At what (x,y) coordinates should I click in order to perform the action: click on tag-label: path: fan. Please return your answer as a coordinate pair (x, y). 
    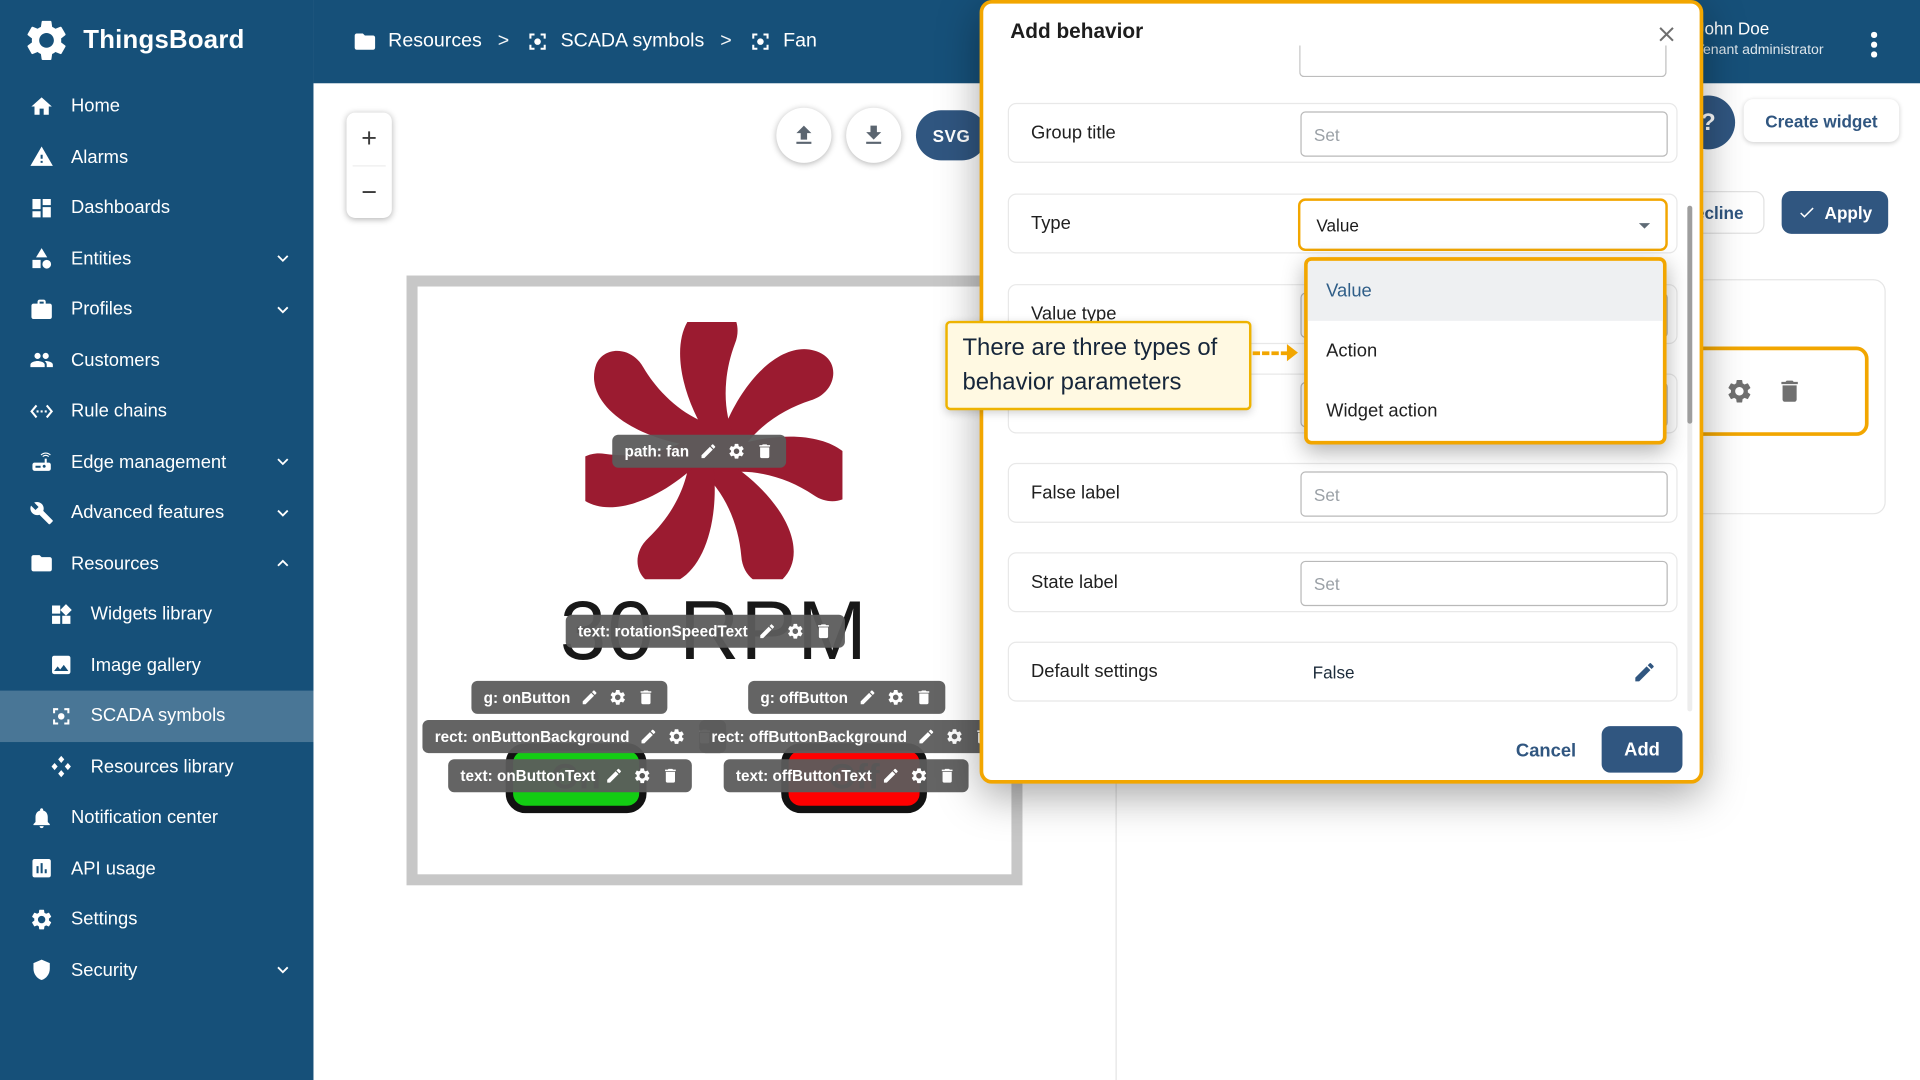
    Looking at the image, I should click on (657, 451).